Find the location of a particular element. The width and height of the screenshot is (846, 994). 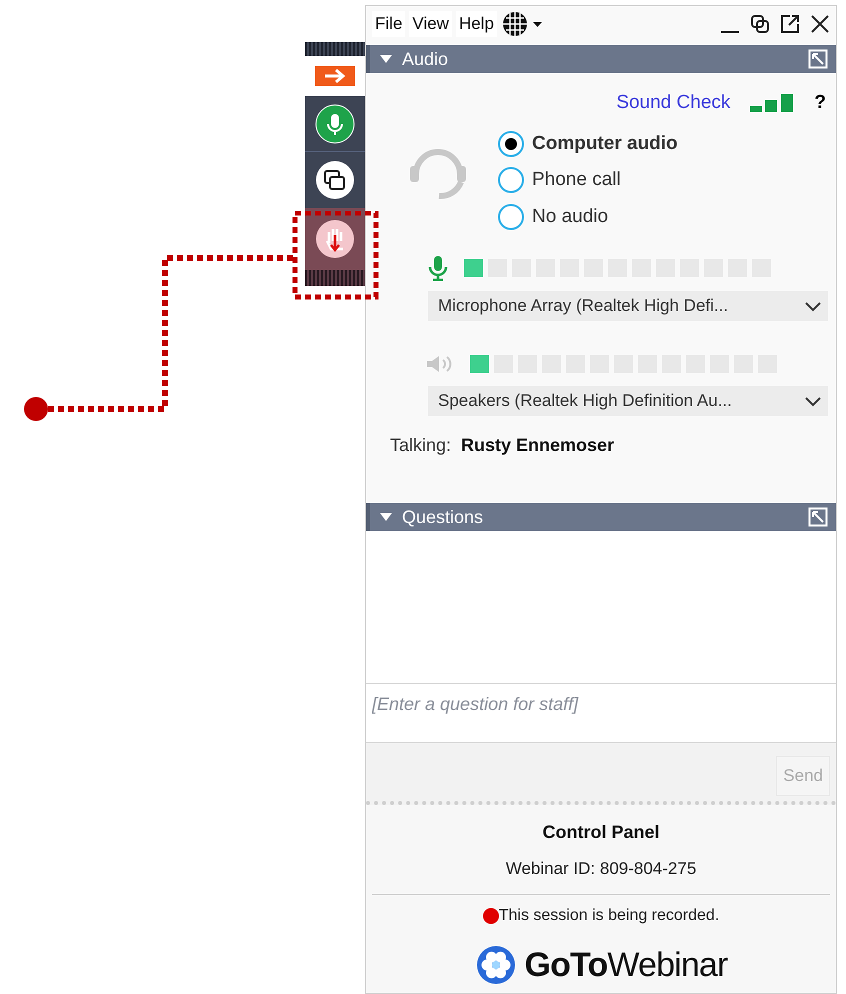

menu-item: Help is located at coordinates (476, 24).